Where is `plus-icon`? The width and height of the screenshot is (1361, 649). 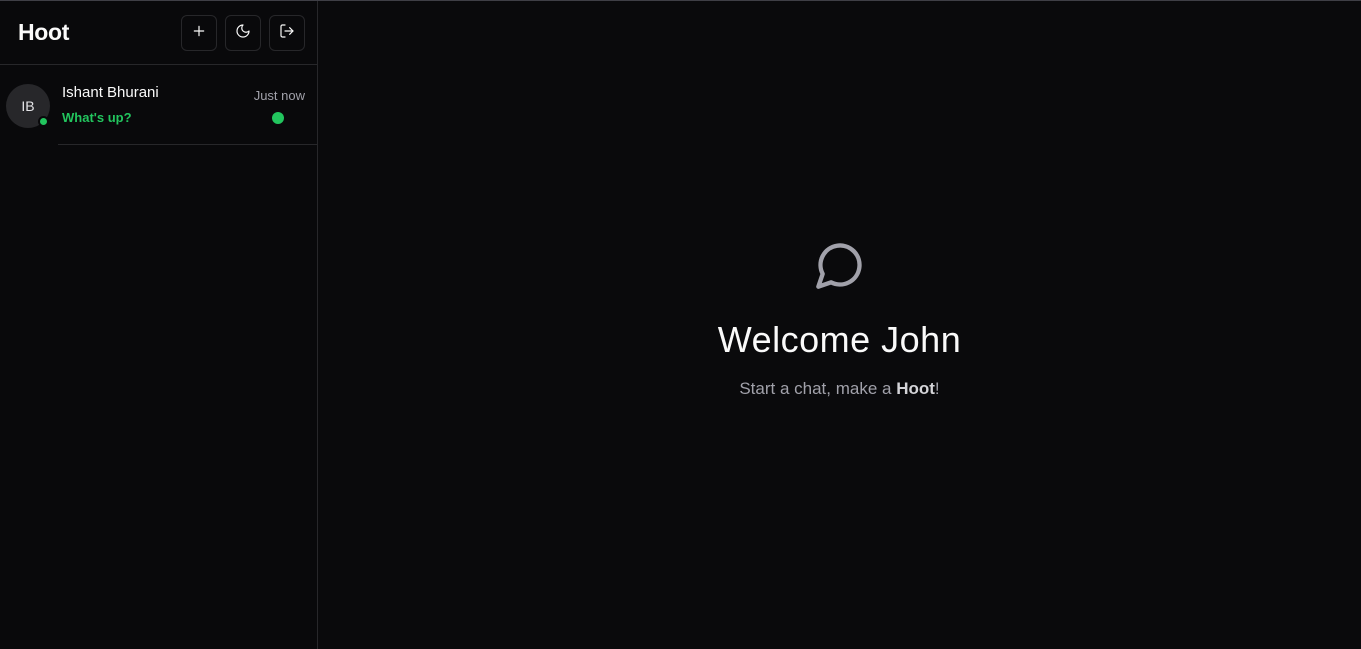 plus-icon is located at coordinates (199, 33).